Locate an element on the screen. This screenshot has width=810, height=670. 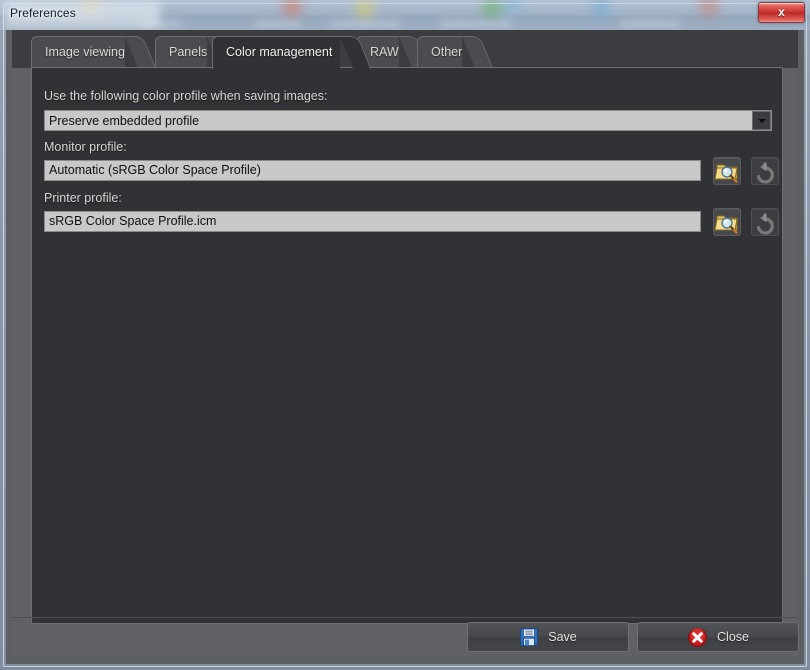
tab-other: Other is located at coordinates (455, 52).